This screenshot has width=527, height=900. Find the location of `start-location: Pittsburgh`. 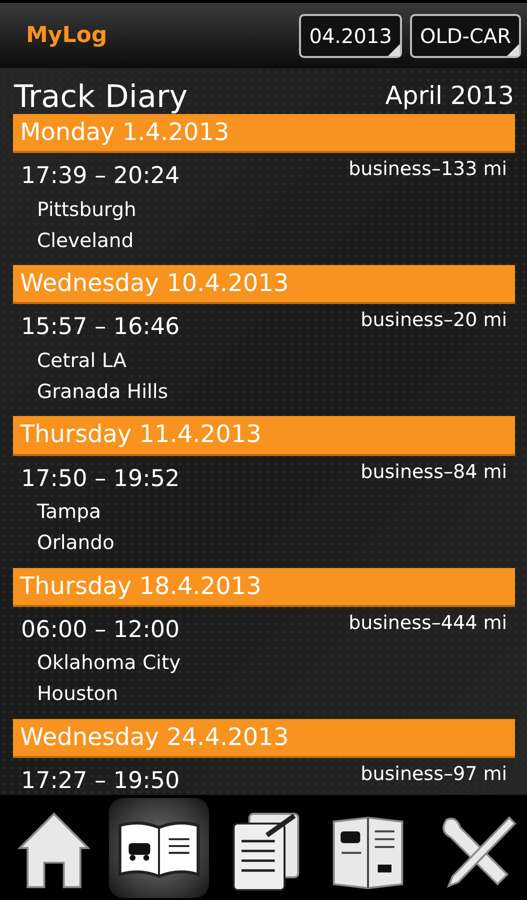

start-location: Pittsburgh is located at coordinates (86, 209).